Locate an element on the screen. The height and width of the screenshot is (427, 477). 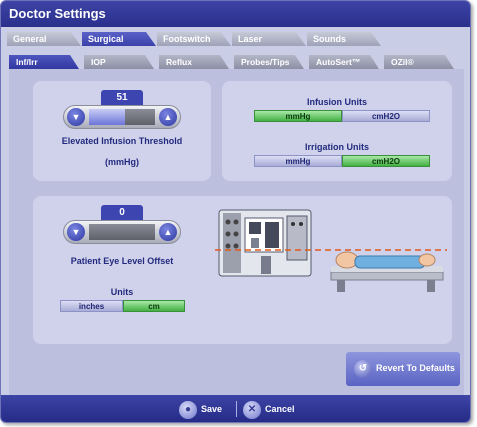
irrigation-unit-cmh2o: cmH2O is located at coordinates (386, 161).